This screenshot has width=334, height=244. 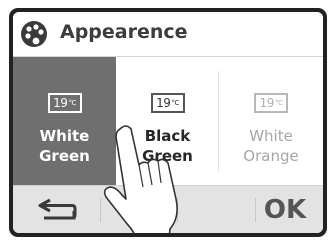 What do you see at coordinates (64, 146) in the screenshot?
I see `option-label: White Green` at bounding box center [64, 146].